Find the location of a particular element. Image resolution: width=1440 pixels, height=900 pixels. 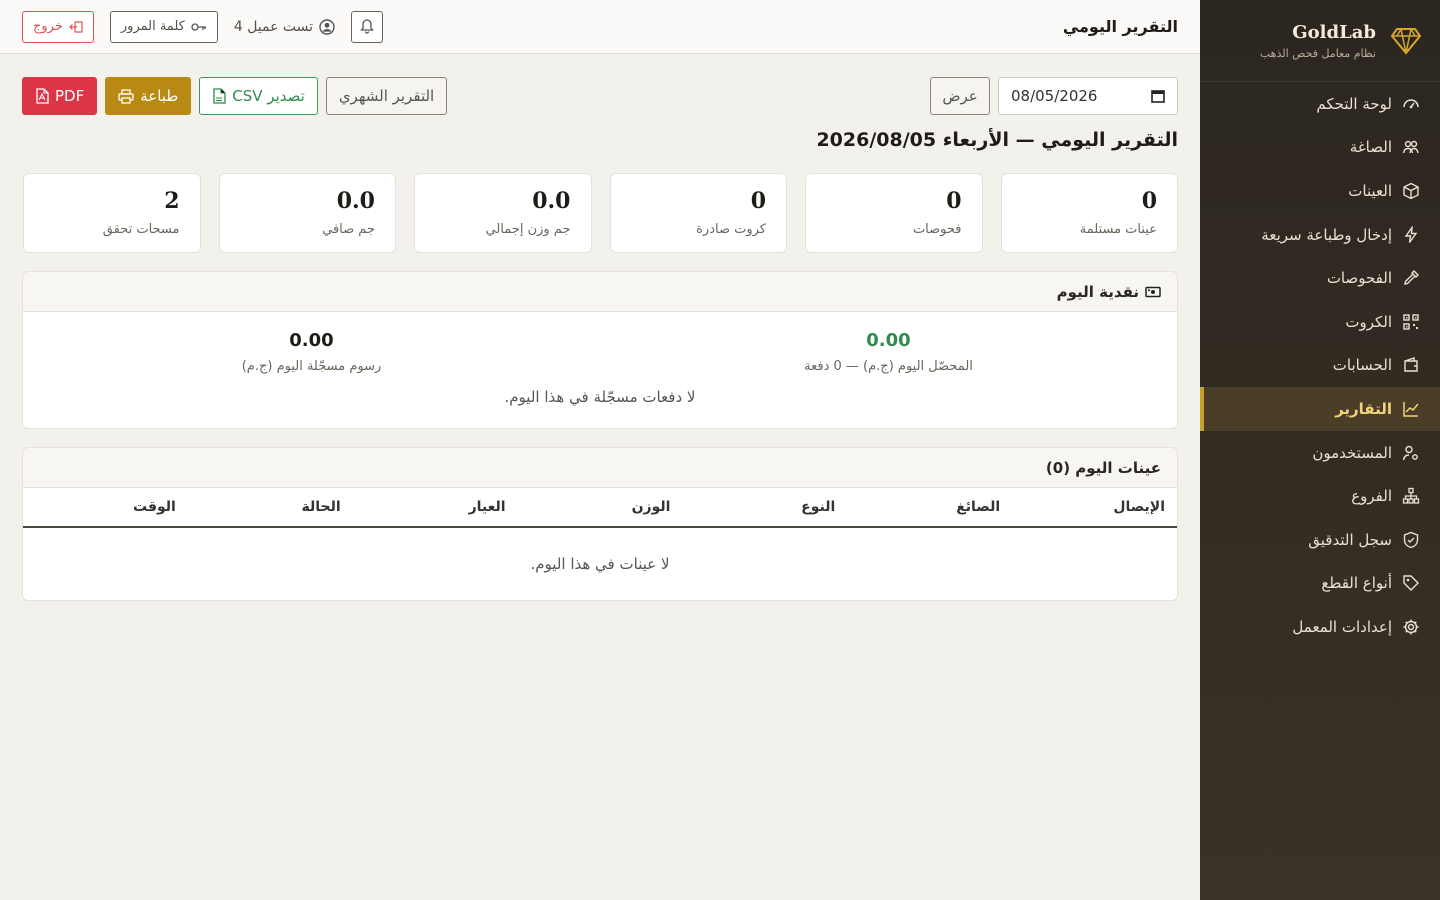

sidebar-item-6: الكروت is located at coordinates (1320, 322).